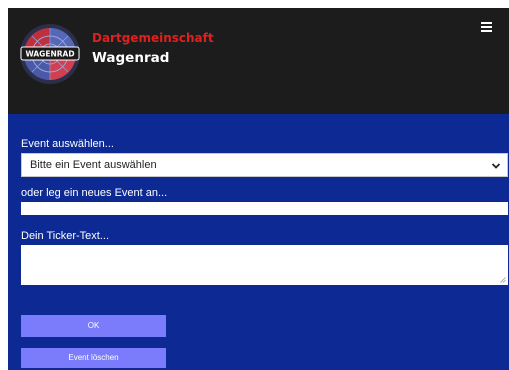 The image size is (509, 370). What do you see at coordinates (487, 27) in the screenshot?
I see `hamburger-menu-icon` at bounding box center [487, 27].